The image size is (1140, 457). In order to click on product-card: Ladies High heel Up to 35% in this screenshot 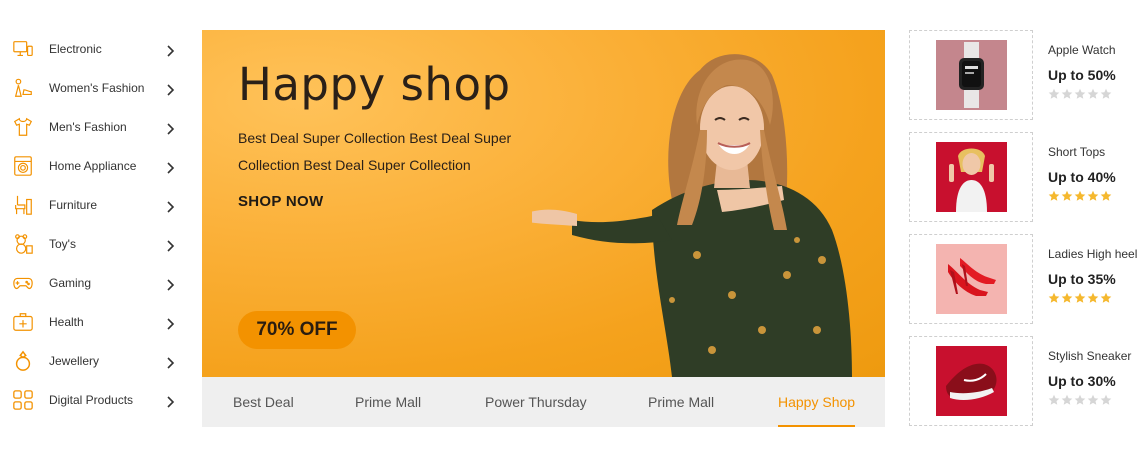, I will do `click(1024, 279)`.